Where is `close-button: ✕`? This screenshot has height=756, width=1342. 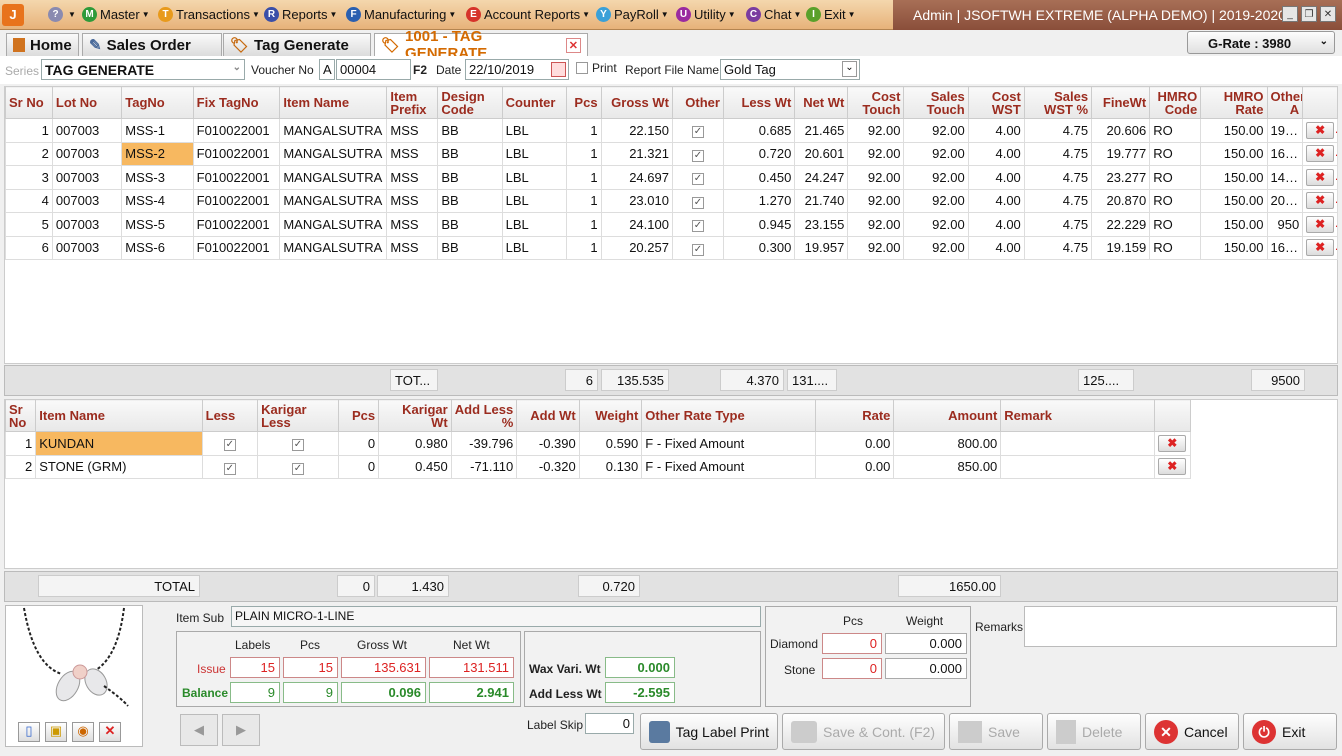
close-button: ✕ is located at coordinates (1328, 14).